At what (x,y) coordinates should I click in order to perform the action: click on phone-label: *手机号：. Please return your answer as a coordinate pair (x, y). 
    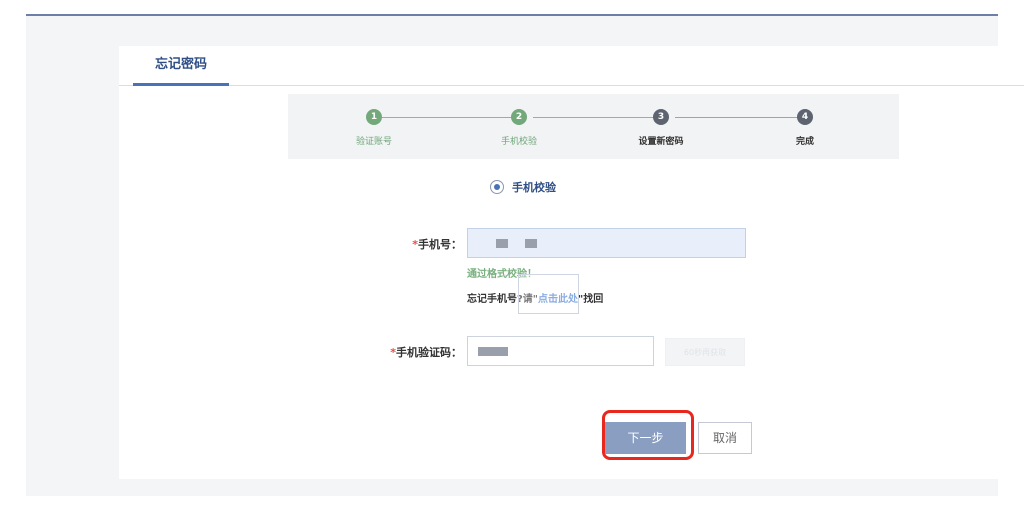
    Looking at the image, I should click on (387, 244).